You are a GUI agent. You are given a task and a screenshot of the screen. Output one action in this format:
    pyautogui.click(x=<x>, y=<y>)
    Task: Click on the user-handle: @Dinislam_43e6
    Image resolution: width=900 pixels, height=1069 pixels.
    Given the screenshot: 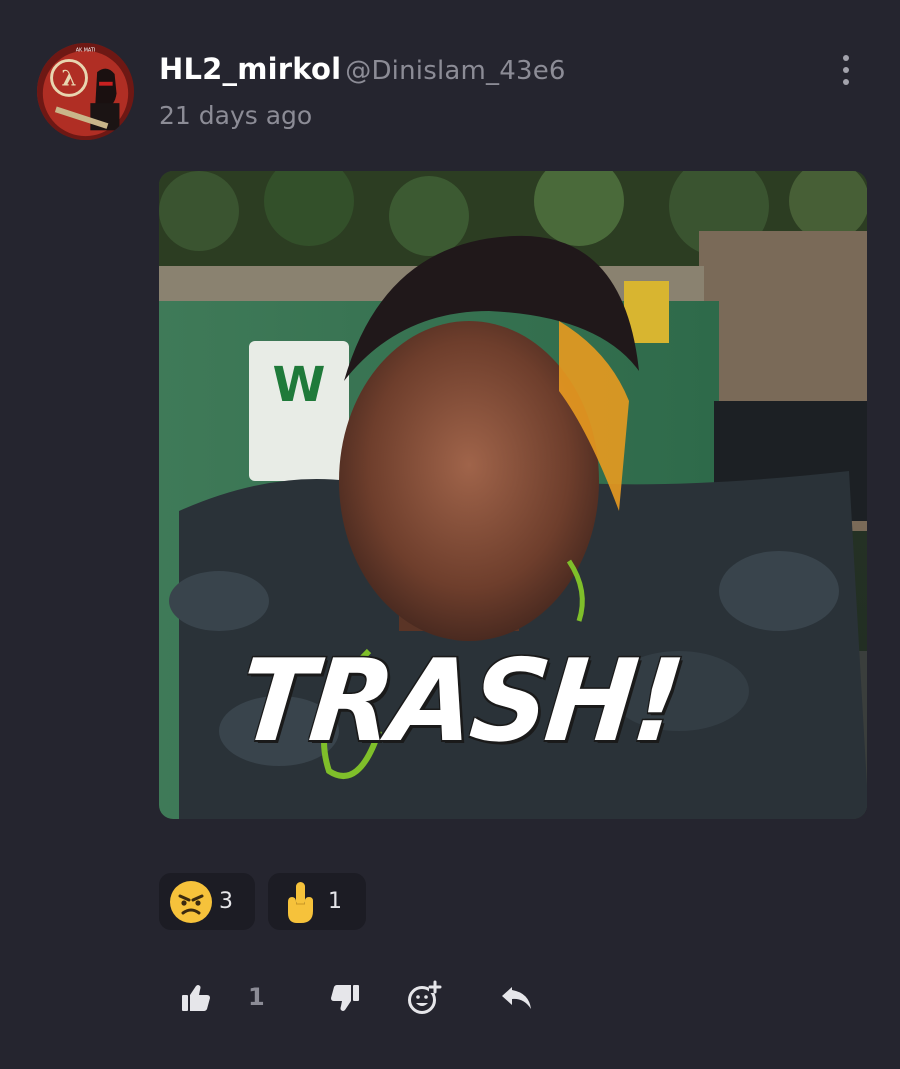 What is the action you would take?
    pyautogui.click(x=455, y=71)
    